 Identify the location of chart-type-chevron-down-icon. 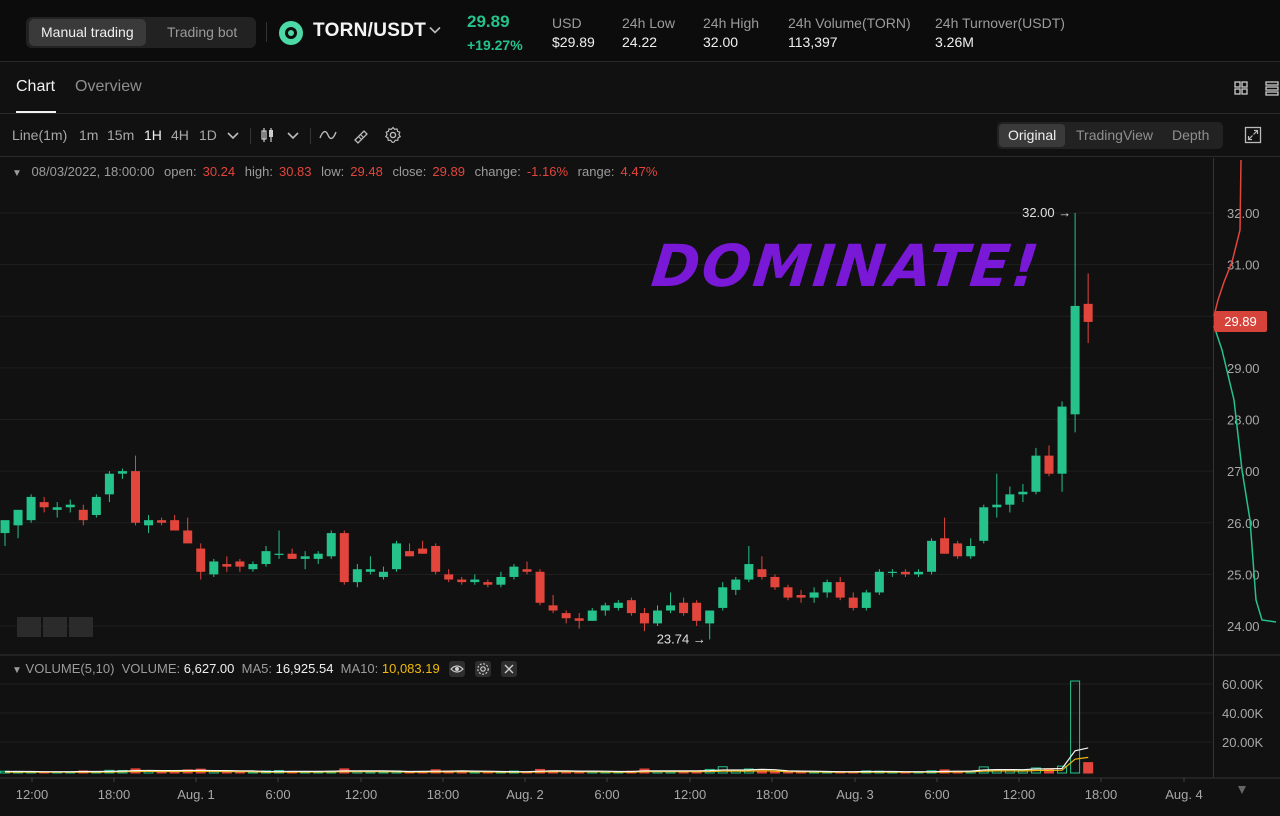
(293, 135).